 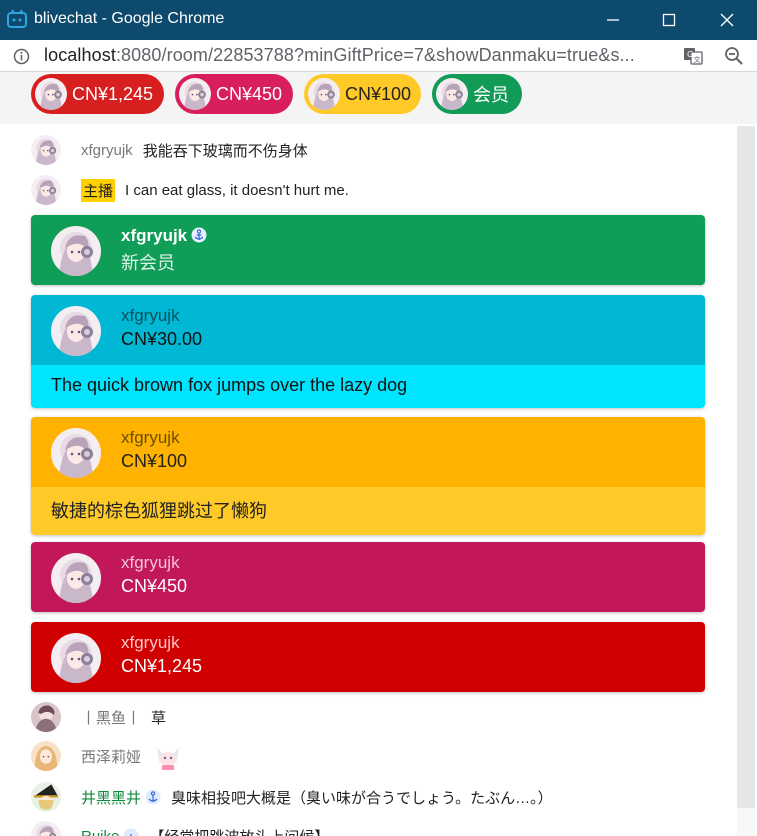 What do you see at coordinates (249, 93) in the screenshot?
I see `ticker-label: CN¥450` at bounding box center [249, 93].